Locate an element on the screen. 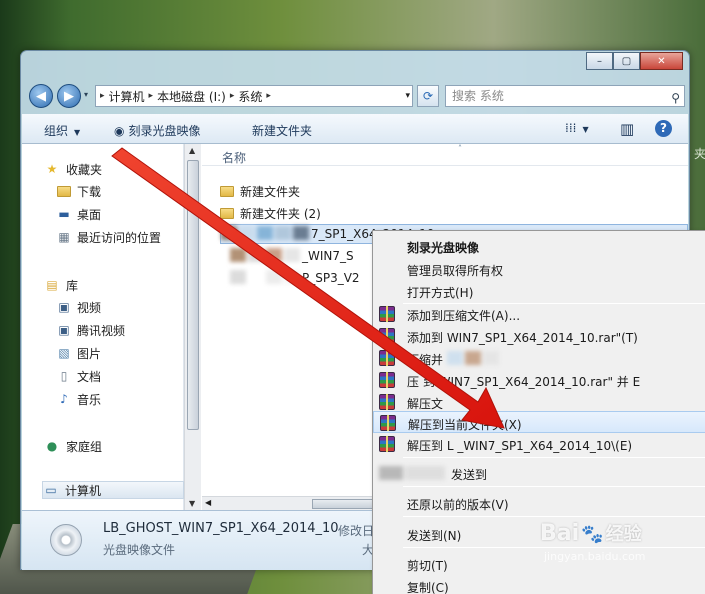 The width and height of the screenshot is (705, 594). sidebar-item-videos: ▣ 视频 is located at coordinates (78, 307).